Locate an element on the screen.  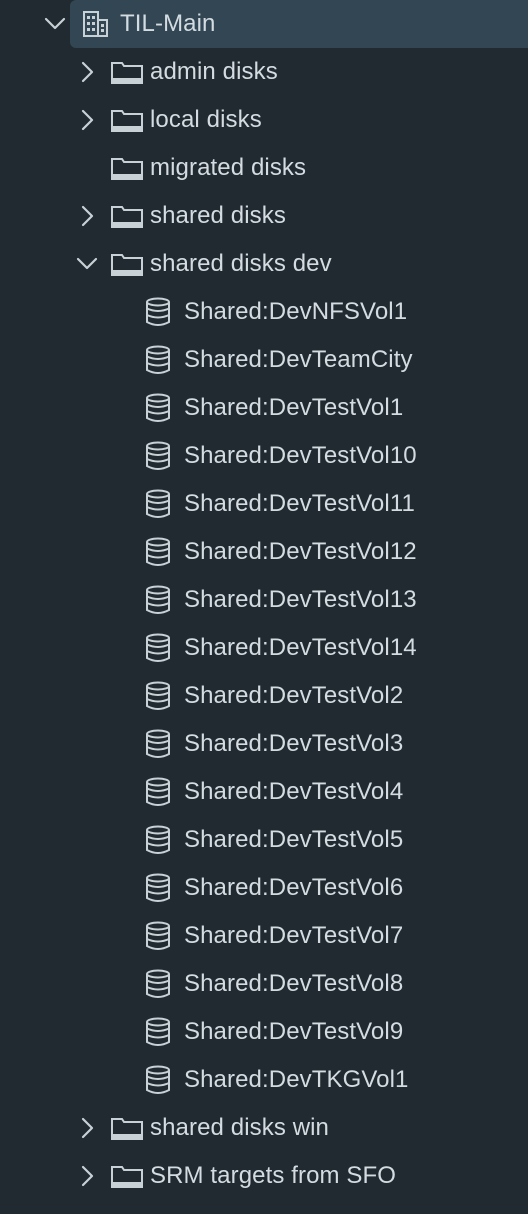
datastore-row: Shared:DevTeamCity is located at coordinates (264, 360).